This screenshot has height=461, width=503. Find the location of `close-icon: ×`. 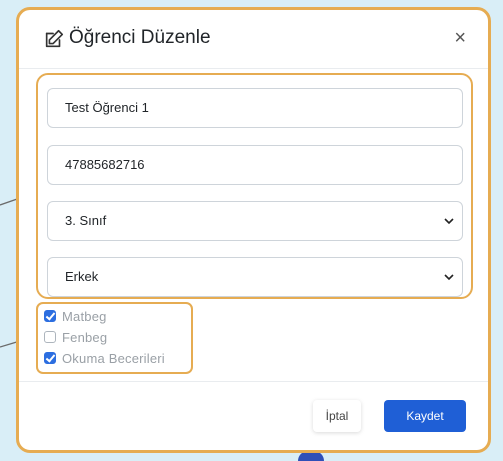

close-icon: × is located at coordinates (460, 38).